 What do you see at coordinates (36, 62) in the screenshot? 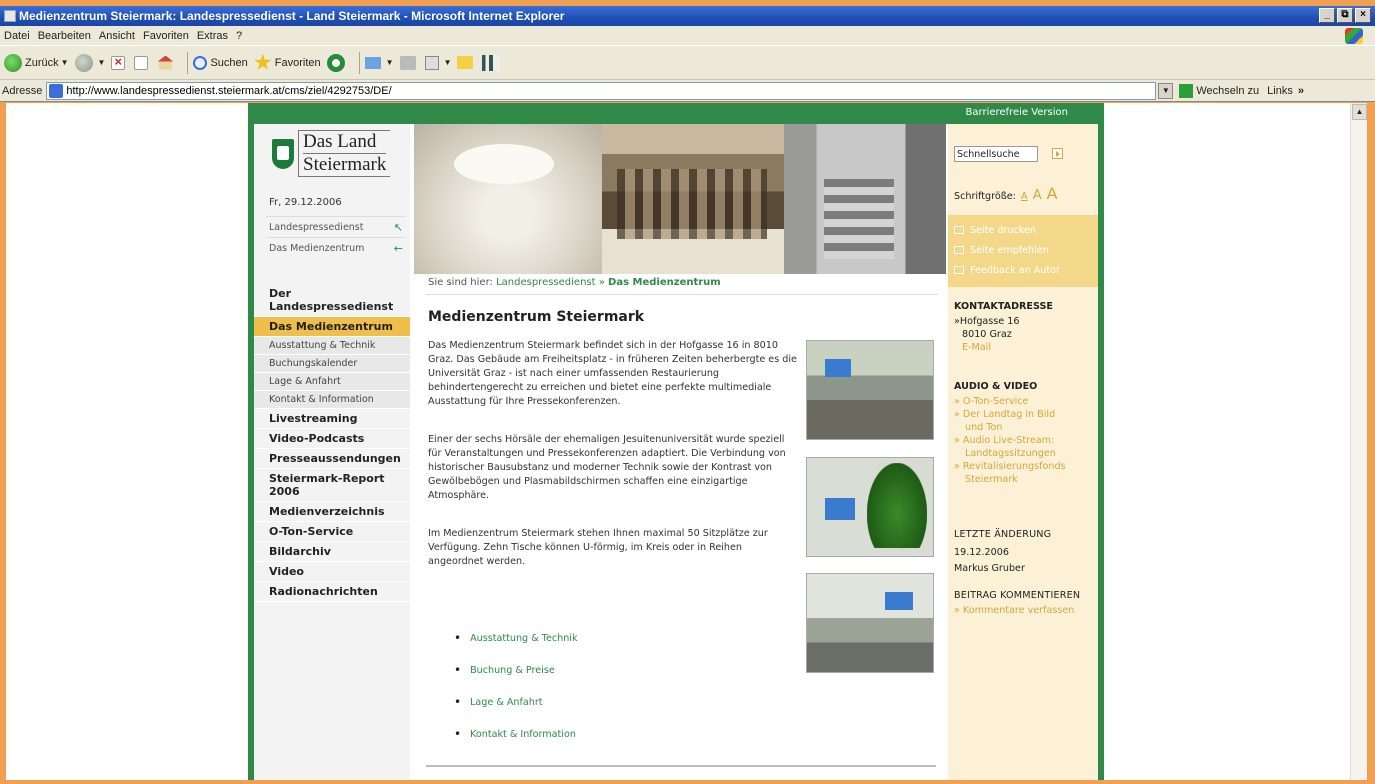
I see `back-button: Zurück ▼` at bounding box center [36, 62].